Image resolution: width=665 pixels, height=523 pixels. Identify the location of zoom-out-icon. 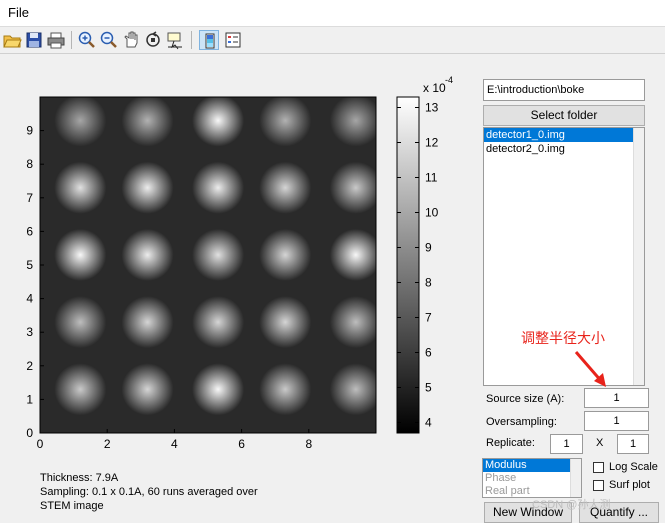
(109, 40).